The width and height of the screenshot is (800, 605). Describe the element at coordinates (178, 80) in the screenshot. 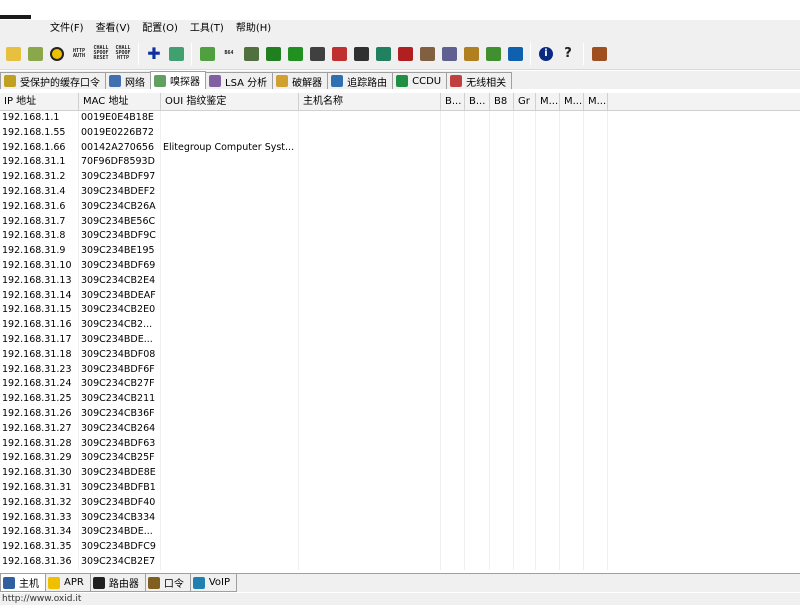

I see `tab-sniffer: 嗅探器` at that location.